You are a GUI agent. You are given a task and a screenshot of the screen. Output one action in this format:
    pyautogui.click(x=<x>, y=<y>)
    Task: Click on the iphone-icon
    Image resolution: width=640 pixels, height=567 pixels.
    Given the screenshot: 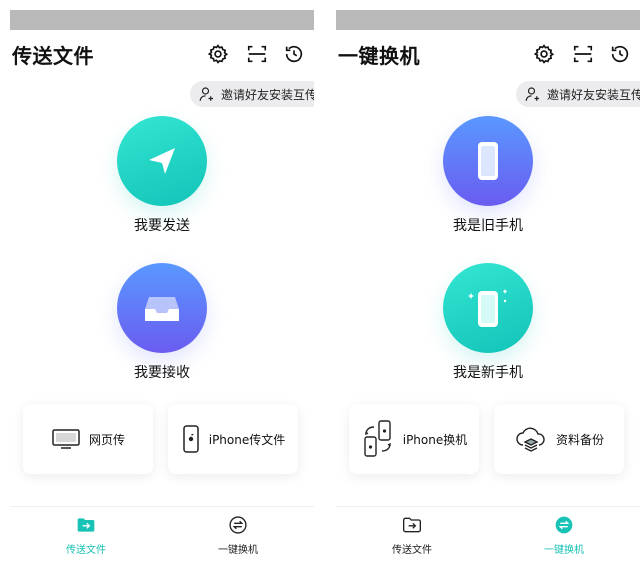 What is the action you would take?
    pyautogui.click(x=190, y=439)
    